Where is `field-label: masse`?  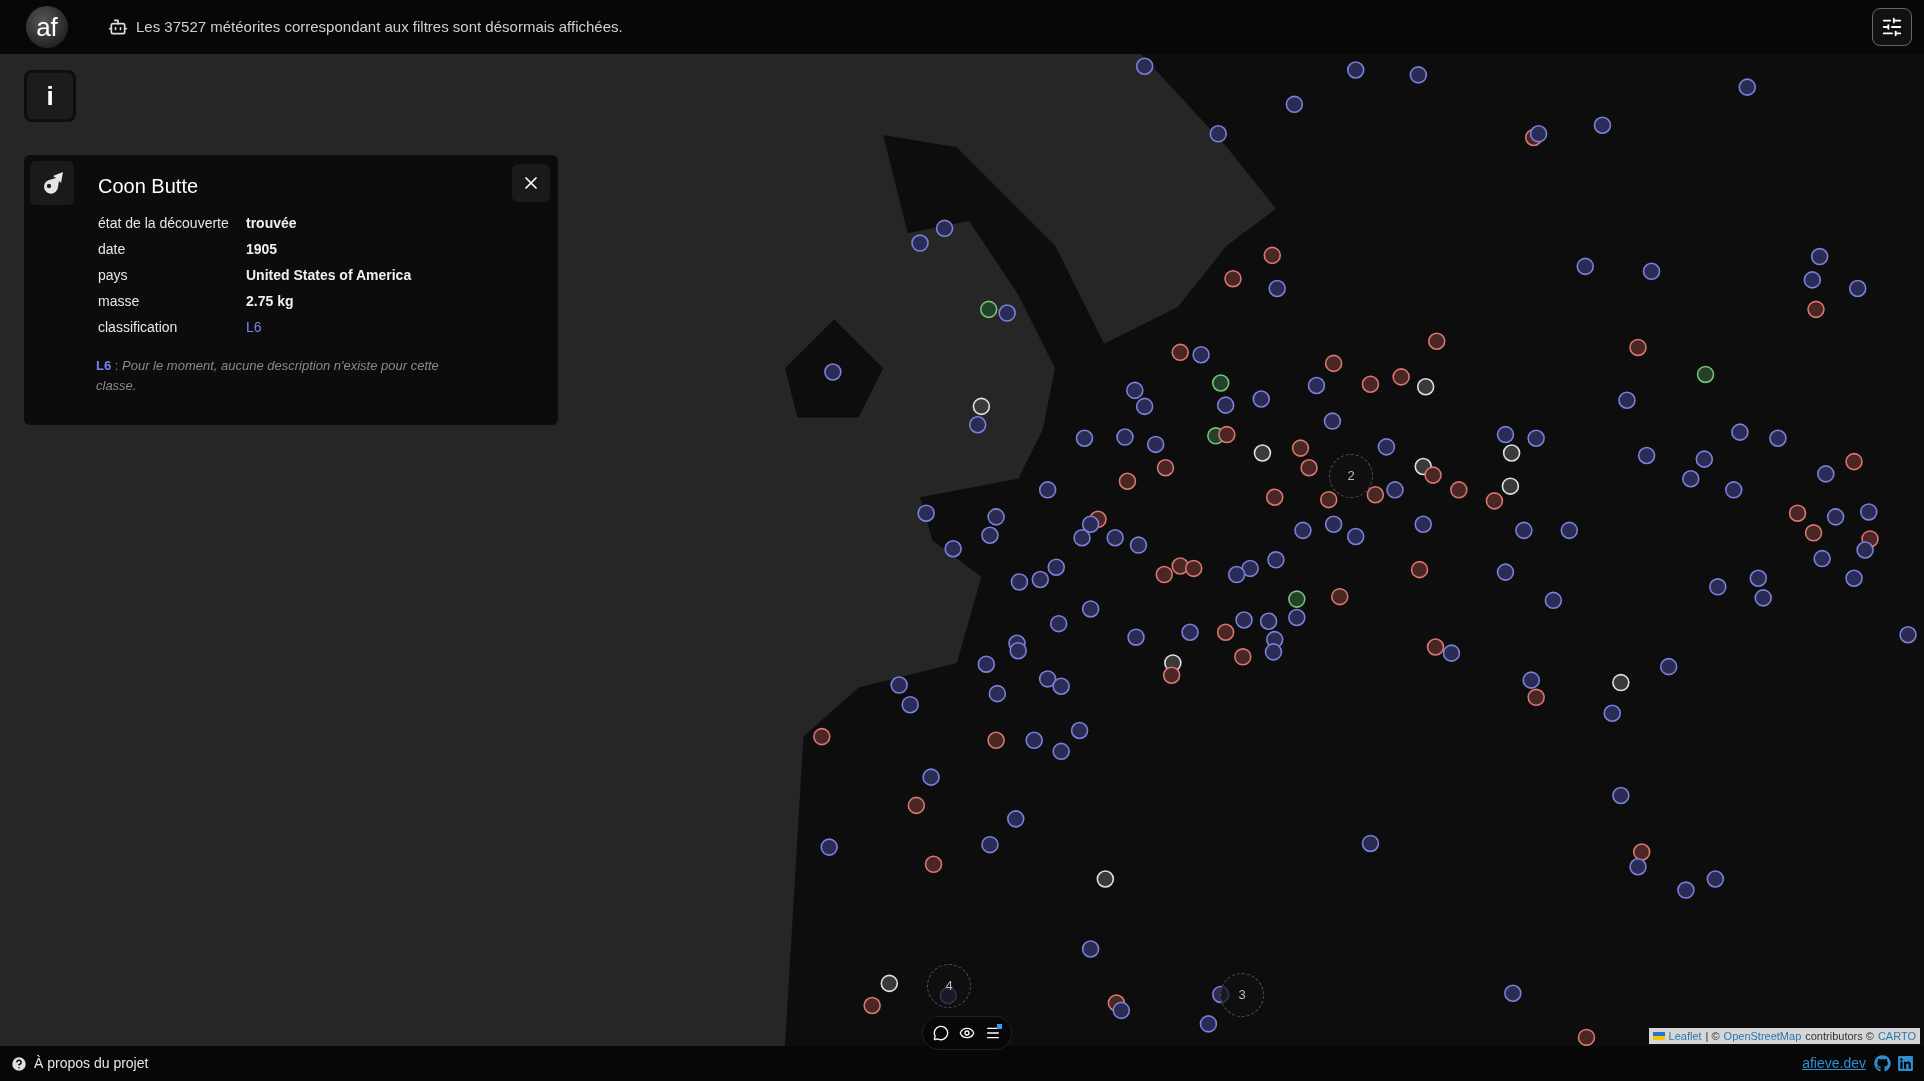
field-label: masse is located at coordinates (119, 301).